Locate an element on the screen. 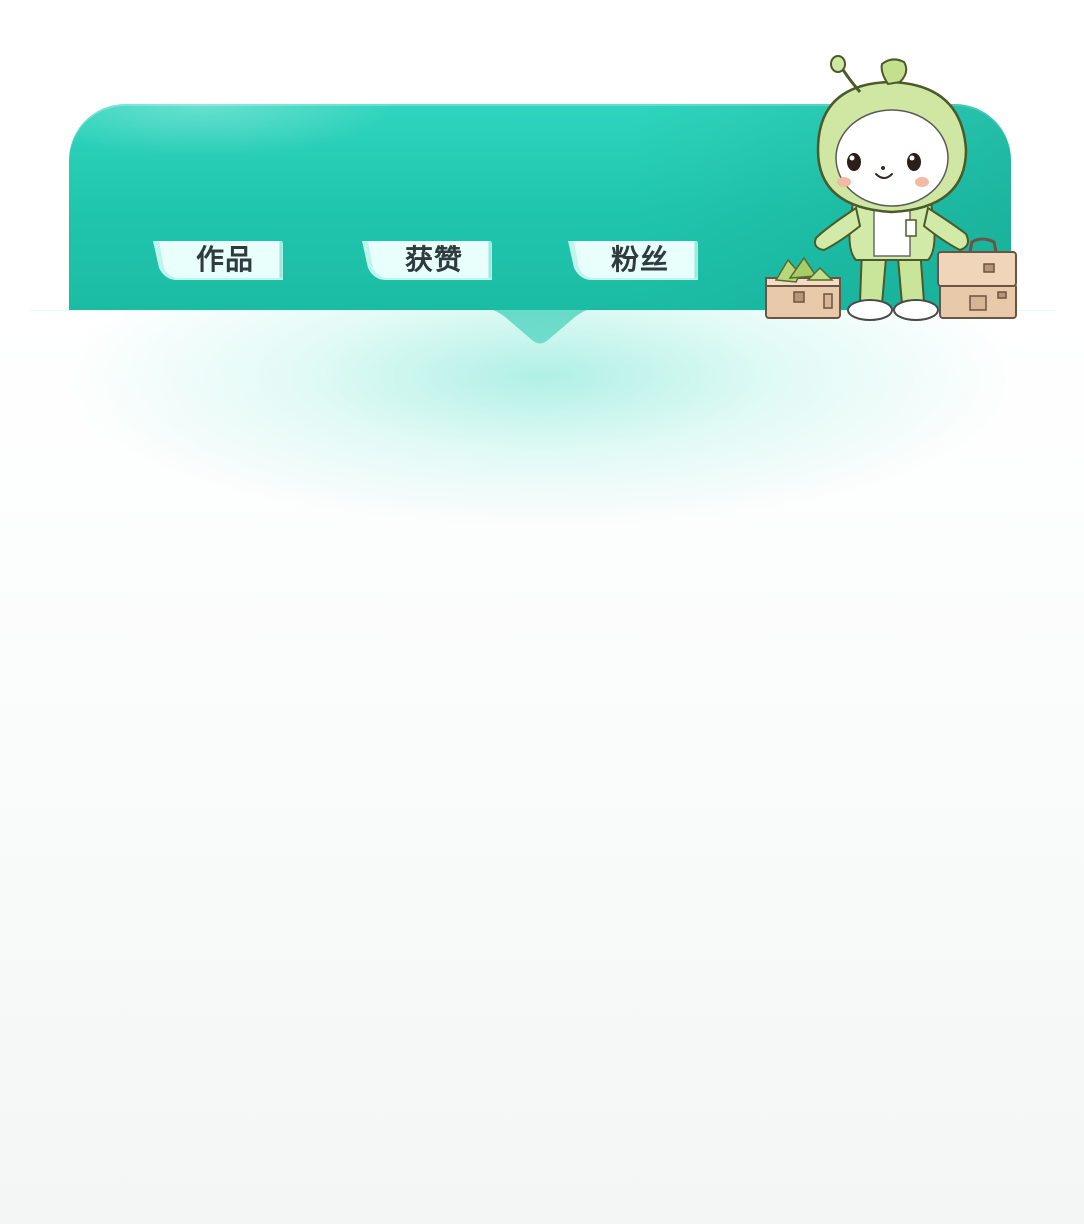  right-boxes-icon is located at coordinates (977, 278).